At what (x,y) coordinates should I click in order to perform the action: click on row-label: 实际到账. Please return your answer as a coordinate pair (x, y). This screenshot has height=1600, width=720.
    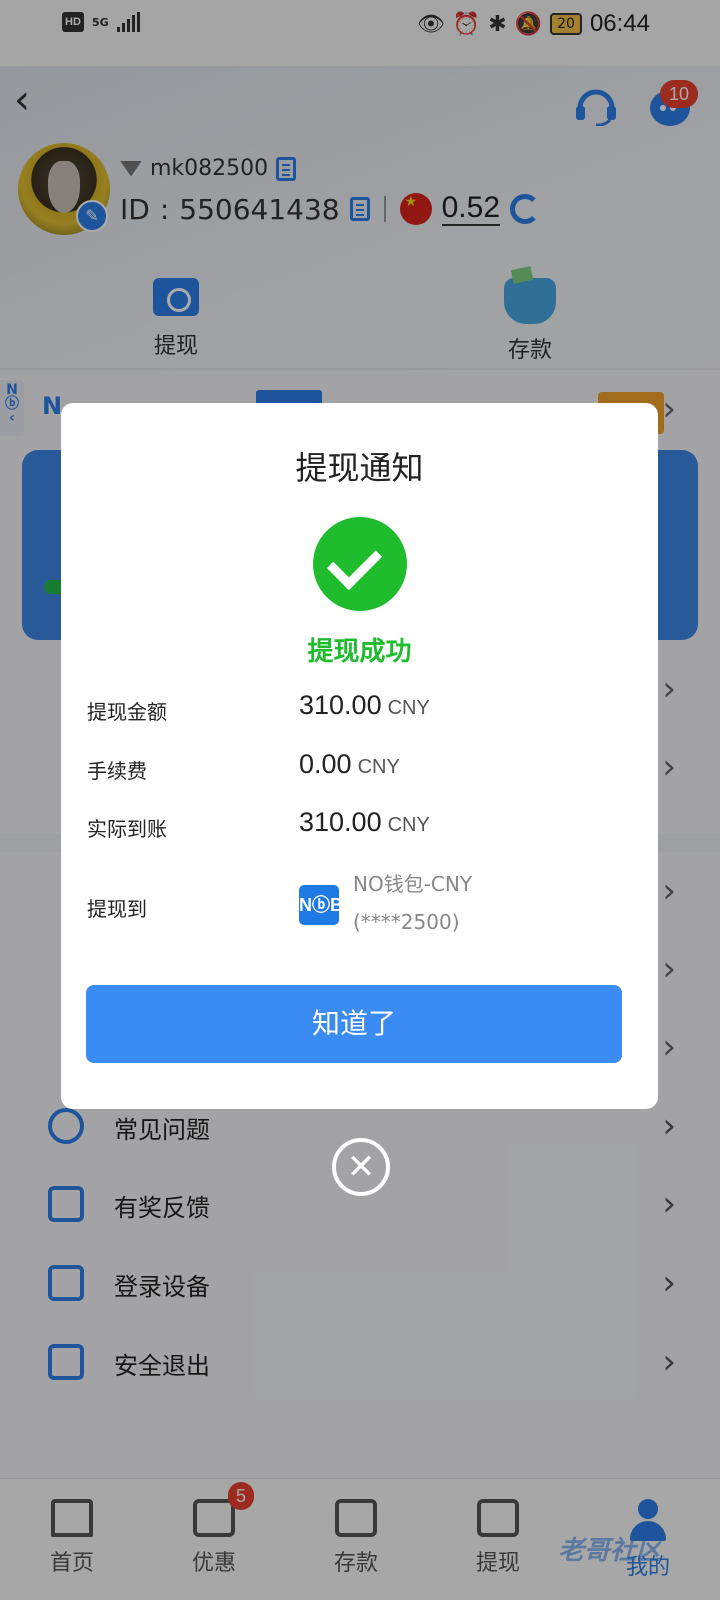
    Looking at the image, I should click on (127, 829).